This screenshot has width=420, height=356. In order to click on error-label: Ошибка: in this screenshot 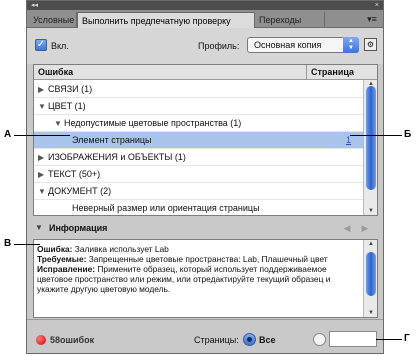, I will do `click(55, 249)`.